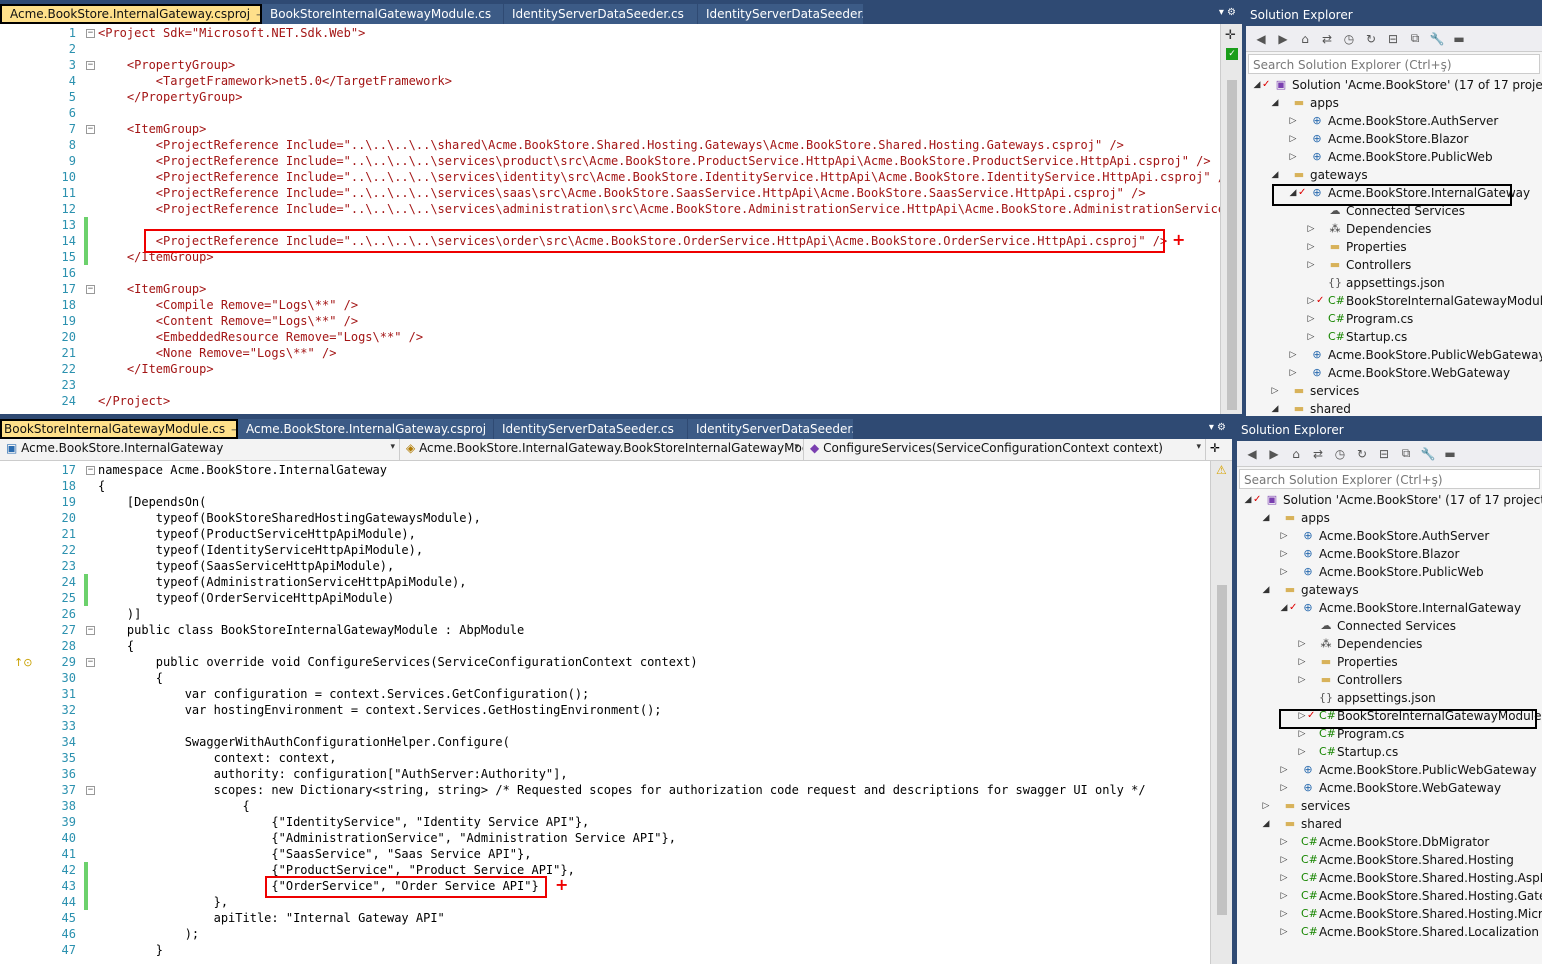 Image resolution: width=1542 pixels, height=964 pixels. I want to click on tree-item: ▷ ⊕ Acme.BookStore.WebGateway, so click(1394, 373).